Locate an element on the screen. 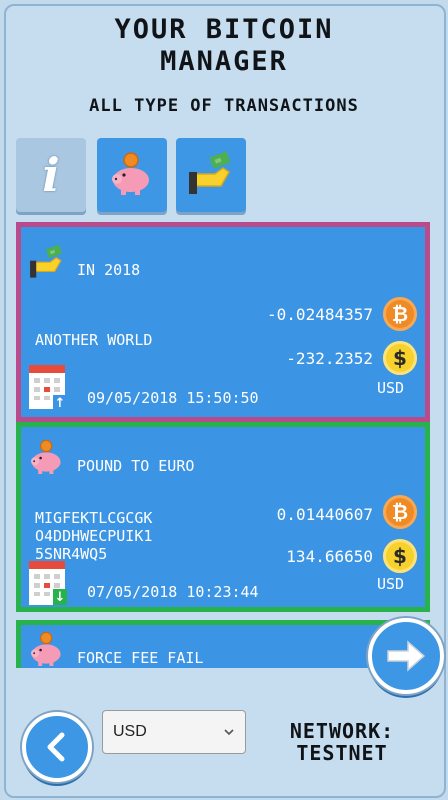 The height and width of the screenshot is (800, 448). info-icon: i is located at coordinates (51, 175).